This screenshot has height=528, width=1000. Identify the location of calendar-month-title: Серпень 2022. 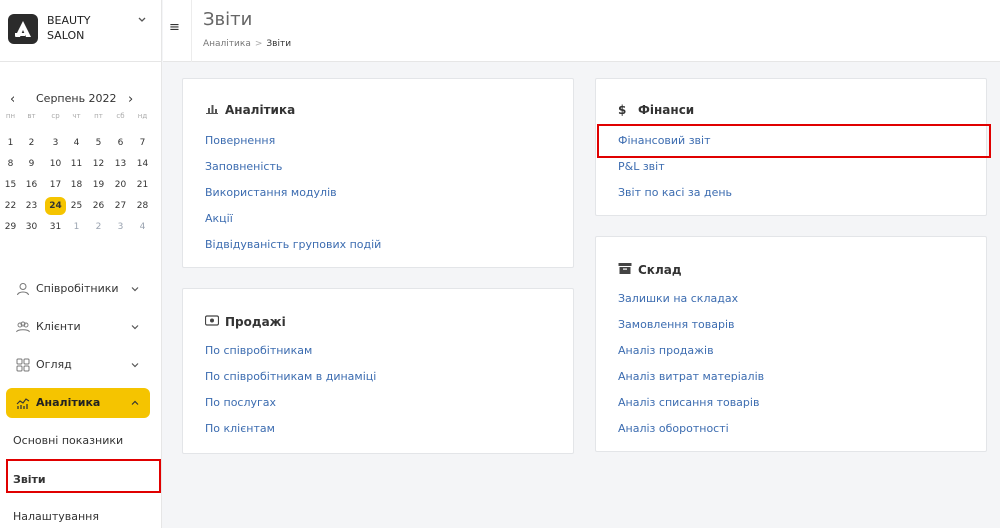
(76, 98).